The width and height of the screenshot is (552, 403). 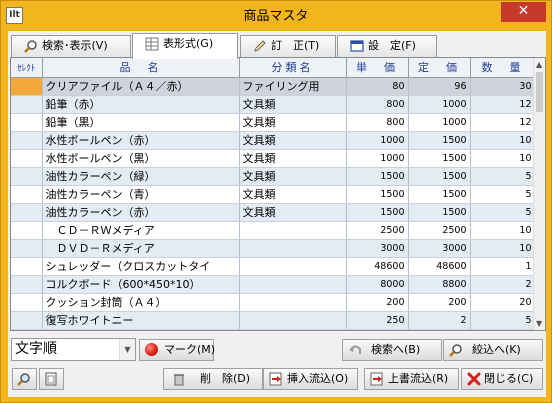 I want to click on name-cell: 鉛筆（赤）, so click(x=141, y=104).